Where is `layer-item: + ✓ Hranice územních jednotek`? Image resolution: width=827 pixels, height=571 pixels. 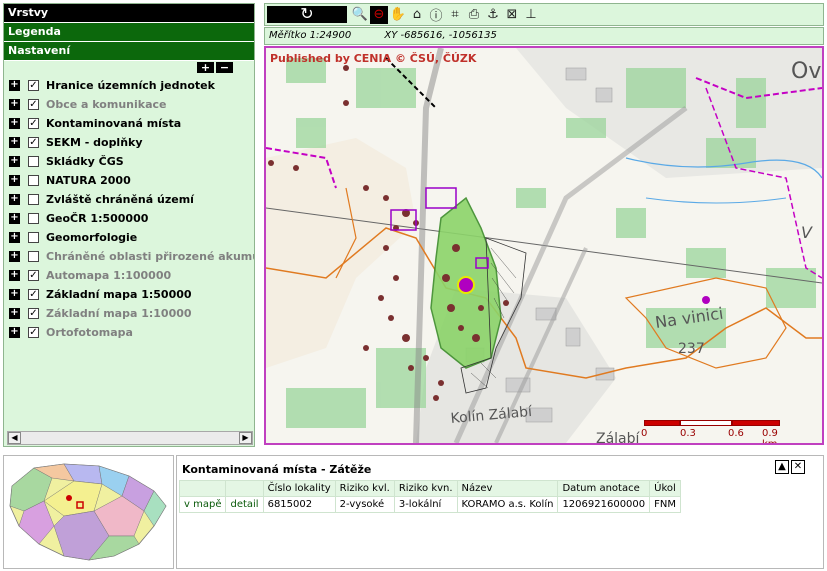
layer-item: + ✓ Hranice územních jednotek is located at coordinates (131, 85).